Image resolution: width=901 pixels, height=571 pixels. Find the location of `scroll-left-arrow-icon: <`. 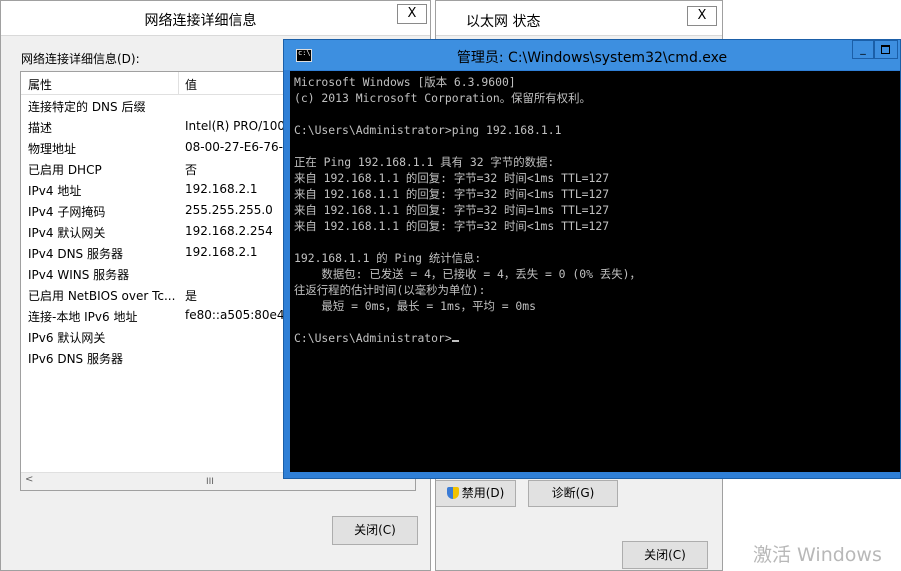

scroll-left-arrow-icon: < is located at coordinates (29, 479).